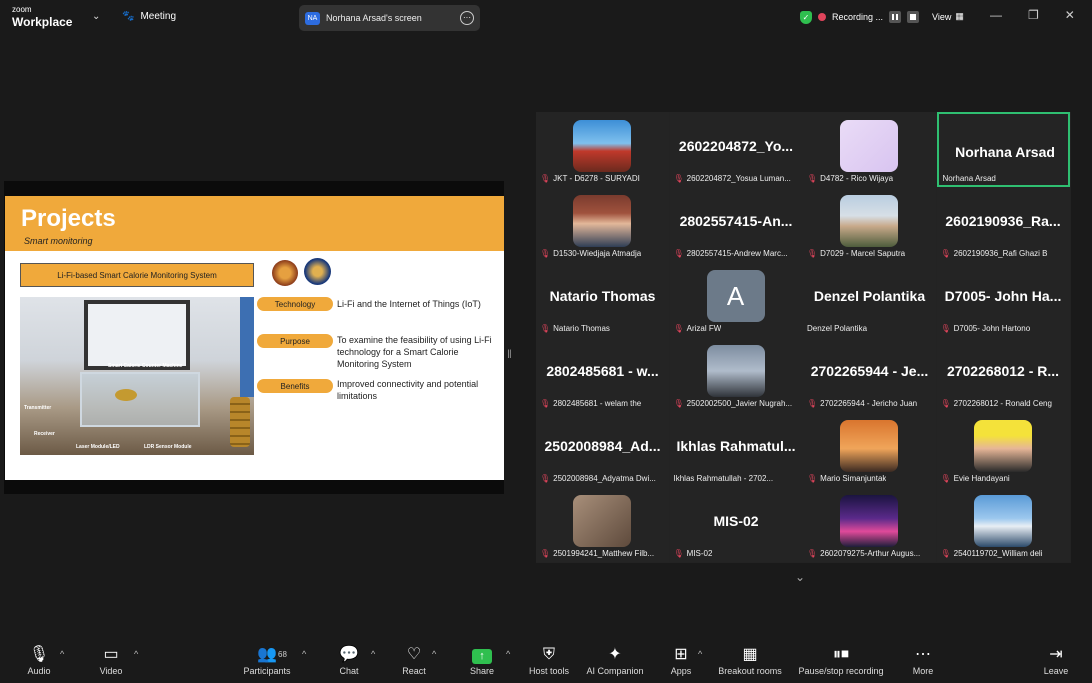 This screenshot has width=1092, height=683. I want to click on participant-tile: MIS-02 🎙 MIS-02, so click(736, 524).